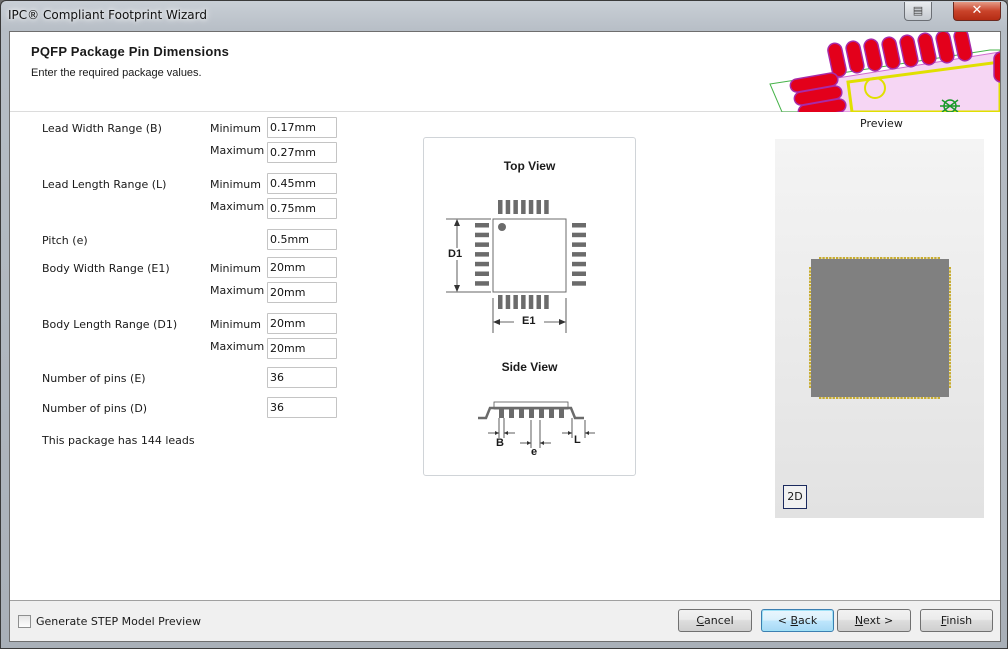  I want to click on restore-window-icon: ▤, so click(918, 10).